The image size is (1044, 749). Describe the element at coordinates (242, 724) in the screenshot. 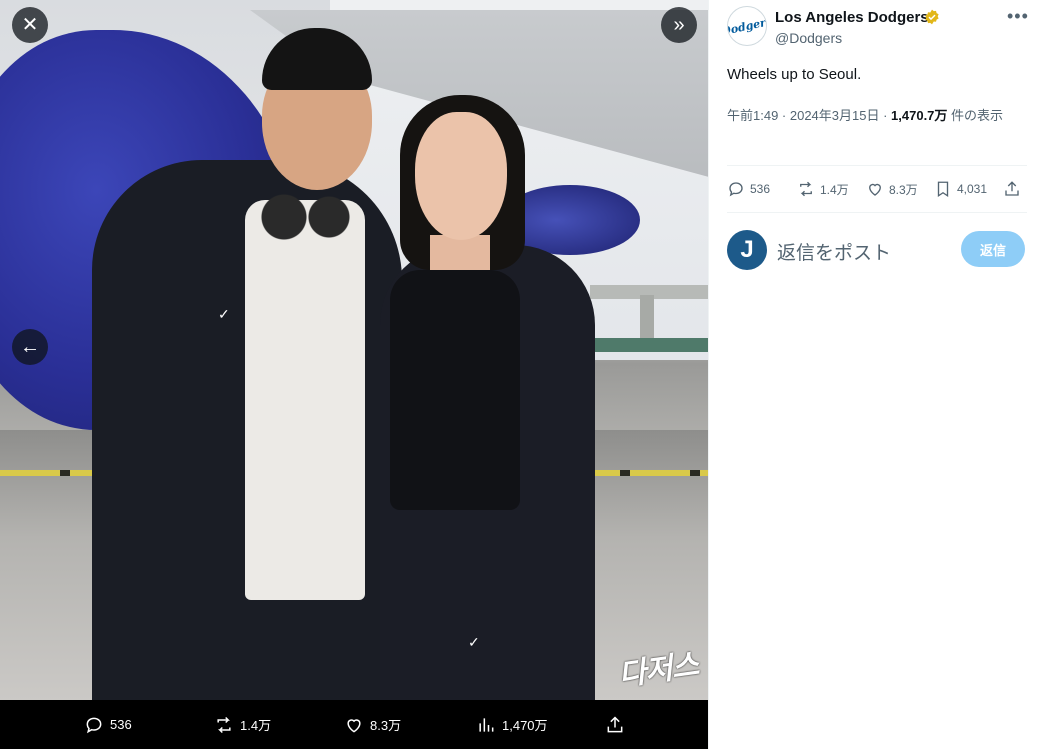

I see `repost-action: 1.4万` at that location.